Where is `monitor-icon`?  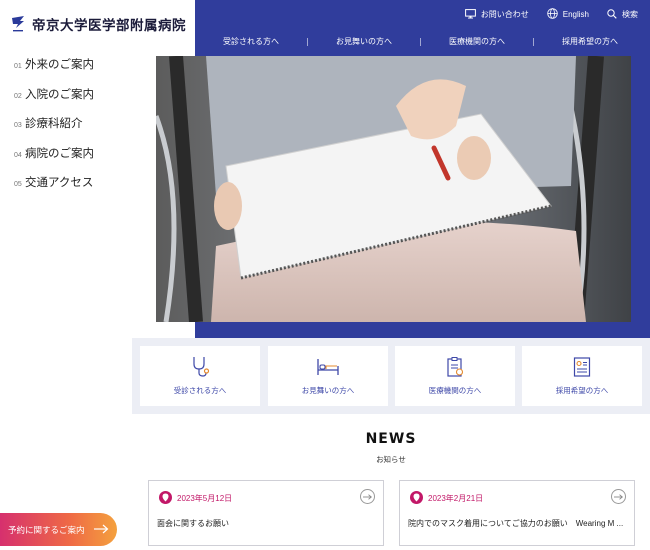 monitor-icon is located at coordinates (470, 14).